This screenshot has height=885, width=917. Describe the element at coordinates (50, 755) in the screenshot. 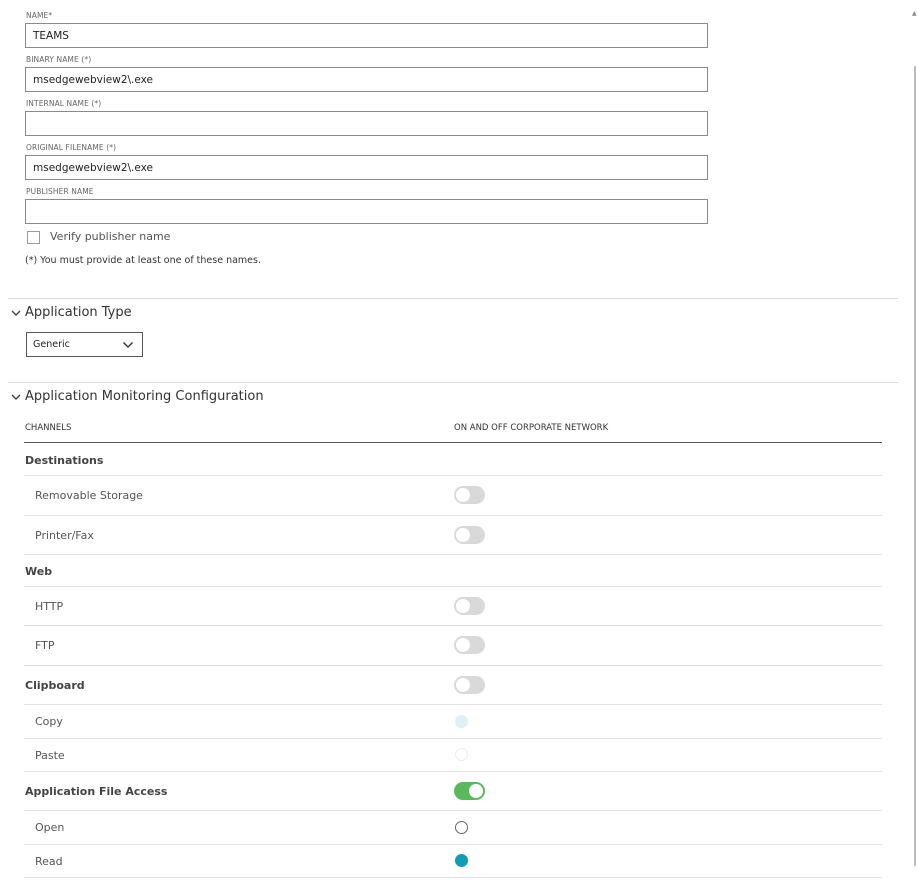

I see `channel-label: Paste` at that location.